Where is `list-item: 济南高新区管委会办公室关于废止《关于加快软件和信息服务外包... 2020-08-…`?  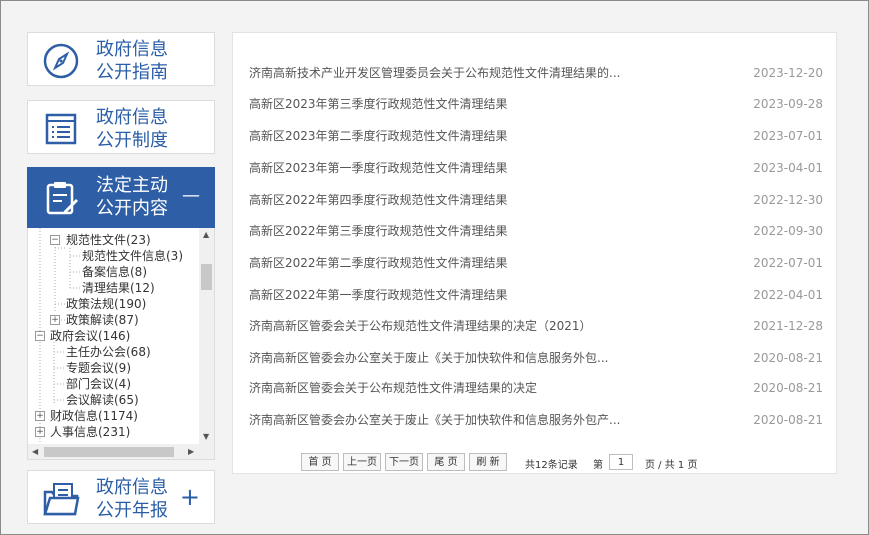 list-item: 济南高新区管委会办公室关于废止《关于加快软件和信息服务外包... 2020-08-… is located at coordinates (536, 358).